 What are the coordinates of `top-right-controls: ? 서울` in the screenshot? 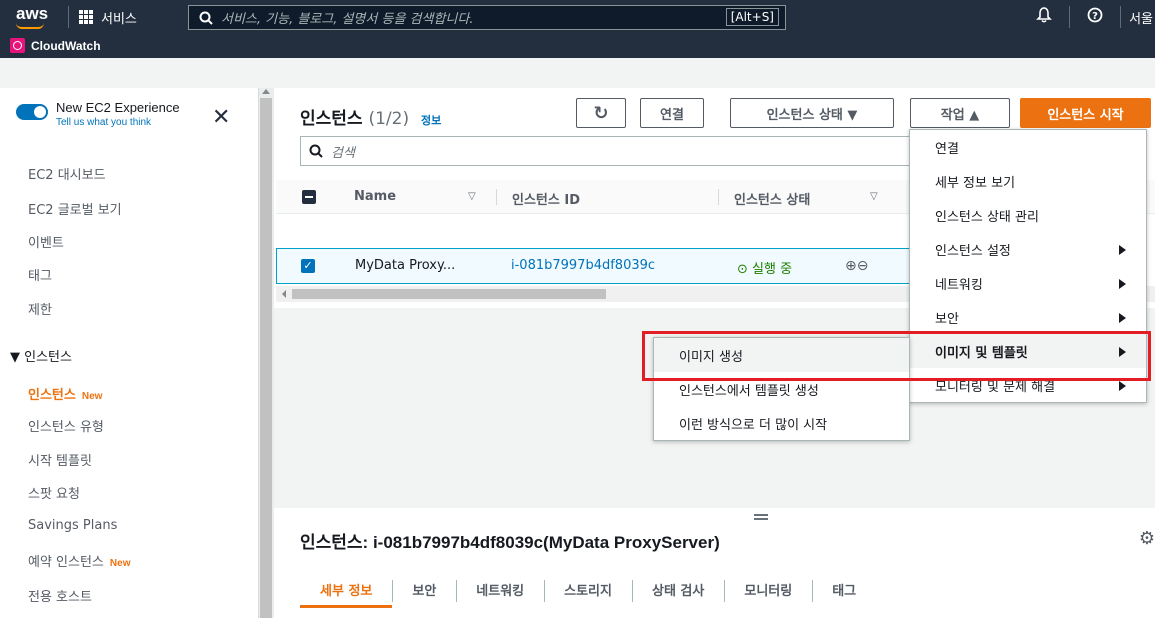 It's located at (1091, 17).